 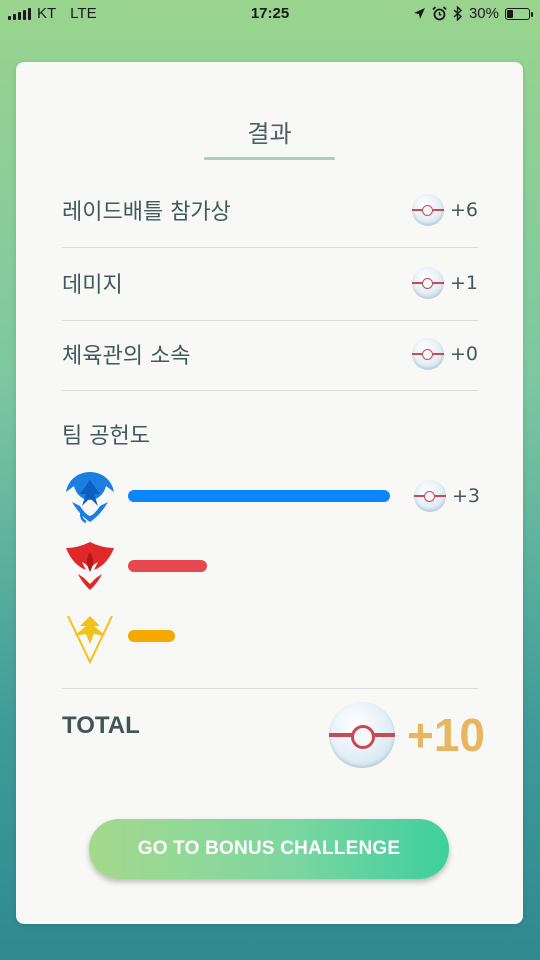 I want to click on result-row-label: 체육관의 소속, so click(x=126, y=356).